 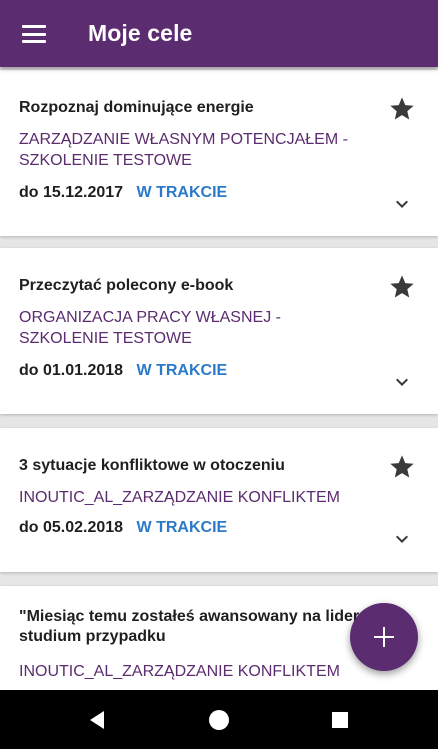 I want to click on goal-meta: do 01.01.2018 W TRAKCIE, so click(x=123, y=371).